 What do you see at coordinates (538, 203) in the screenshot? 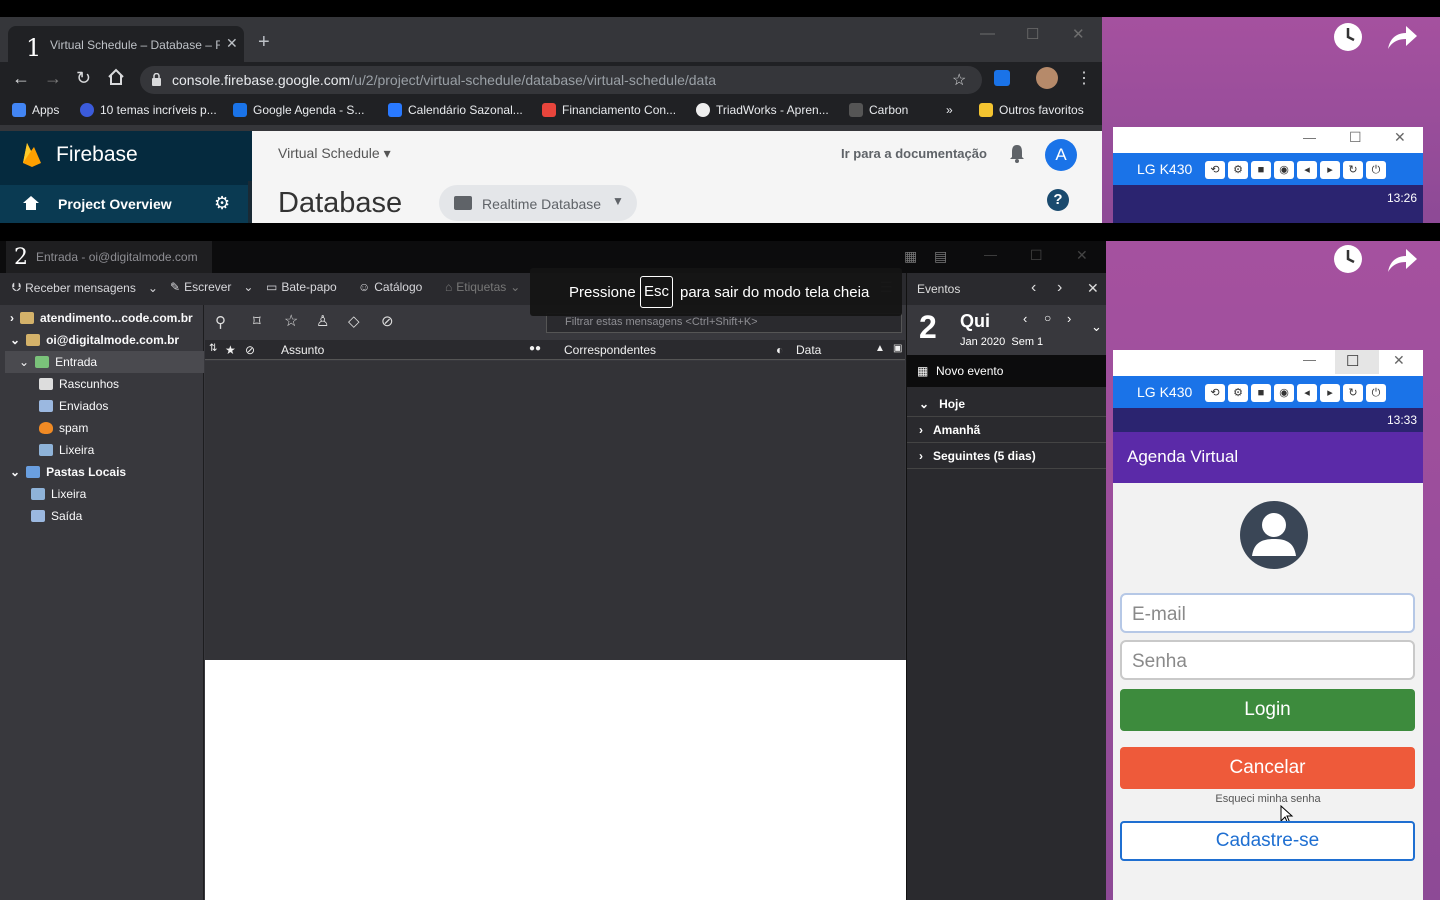
I see `database-selector: Realtime Database ▼` at bounding box center [538, 203].